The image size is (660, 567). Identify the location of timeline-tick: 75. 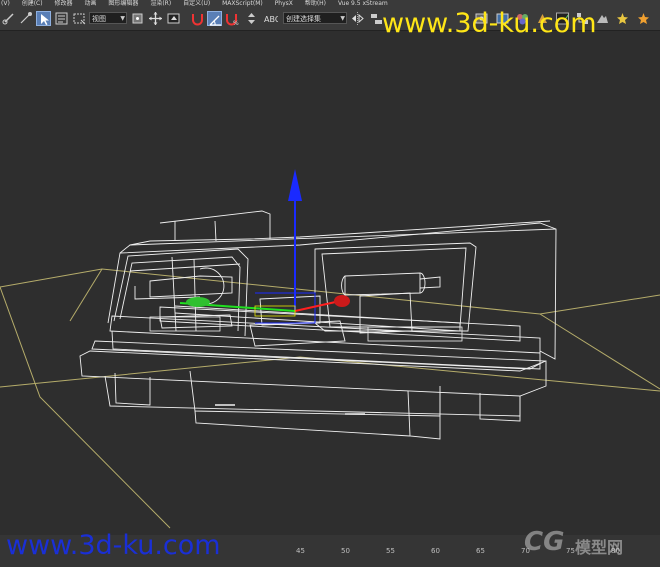
(570, 551).